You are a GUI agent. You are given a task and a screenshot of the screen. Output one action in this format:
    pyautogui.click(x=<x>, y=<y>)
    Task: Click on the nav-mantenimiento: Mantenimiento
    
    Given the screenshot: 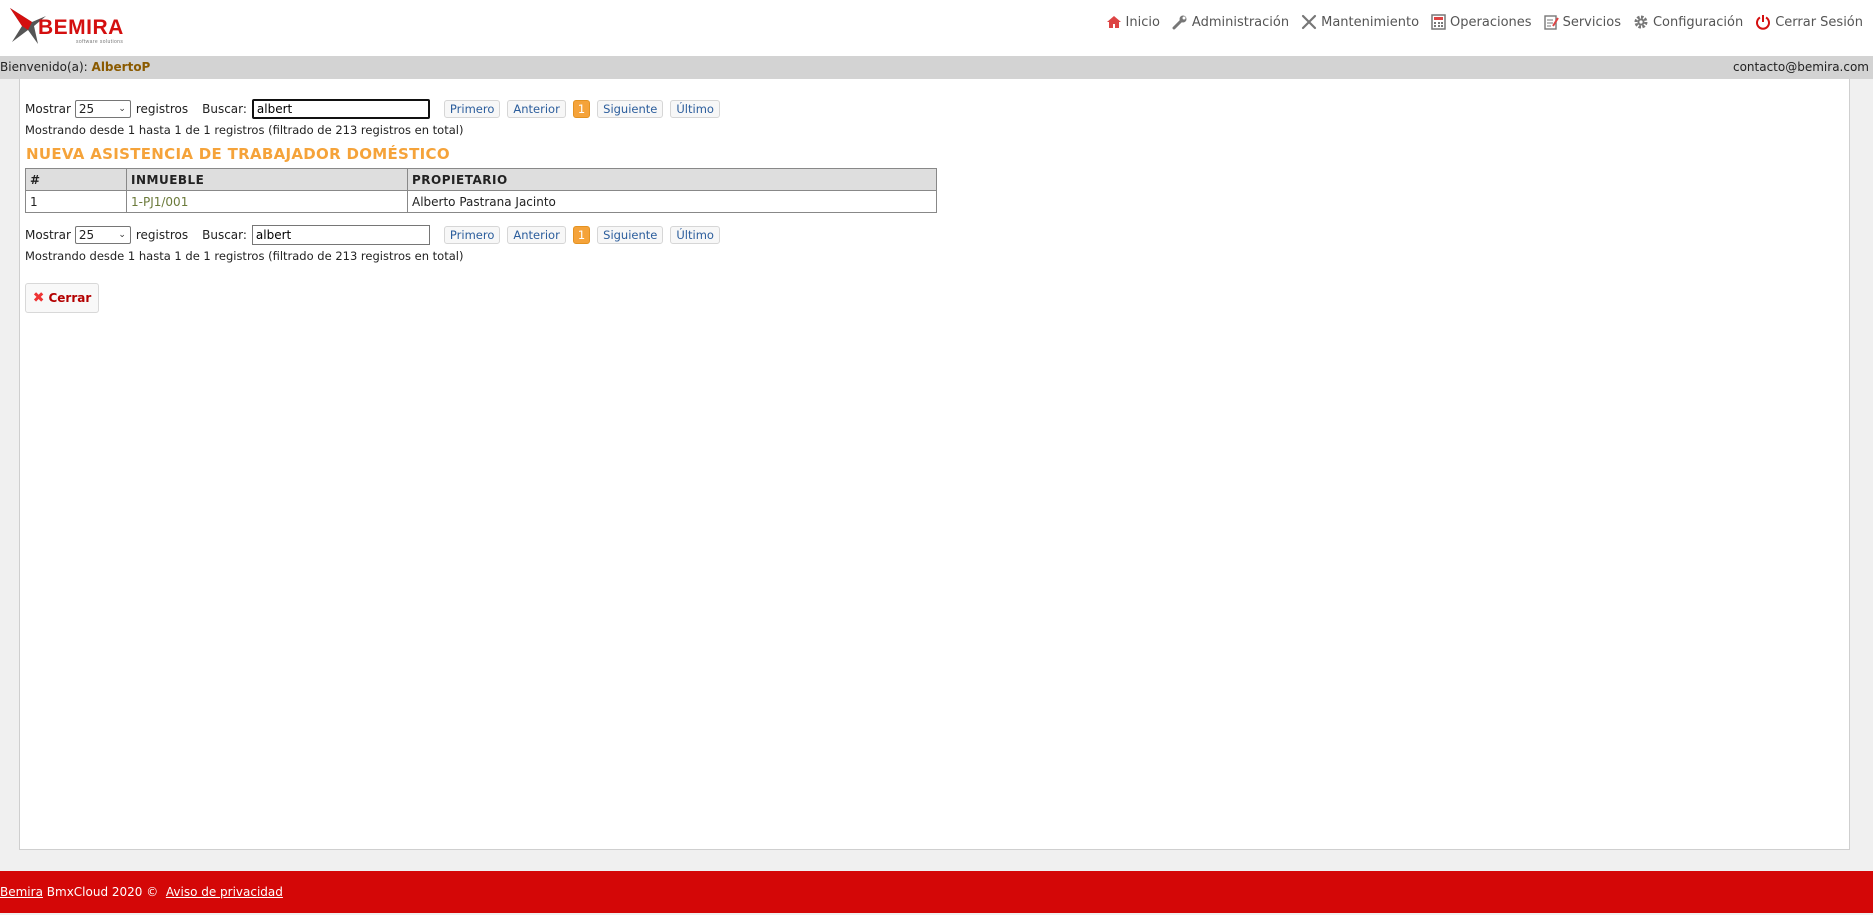 What is the action you would take?
    pyautogui.click(x=1360, y=22)
    